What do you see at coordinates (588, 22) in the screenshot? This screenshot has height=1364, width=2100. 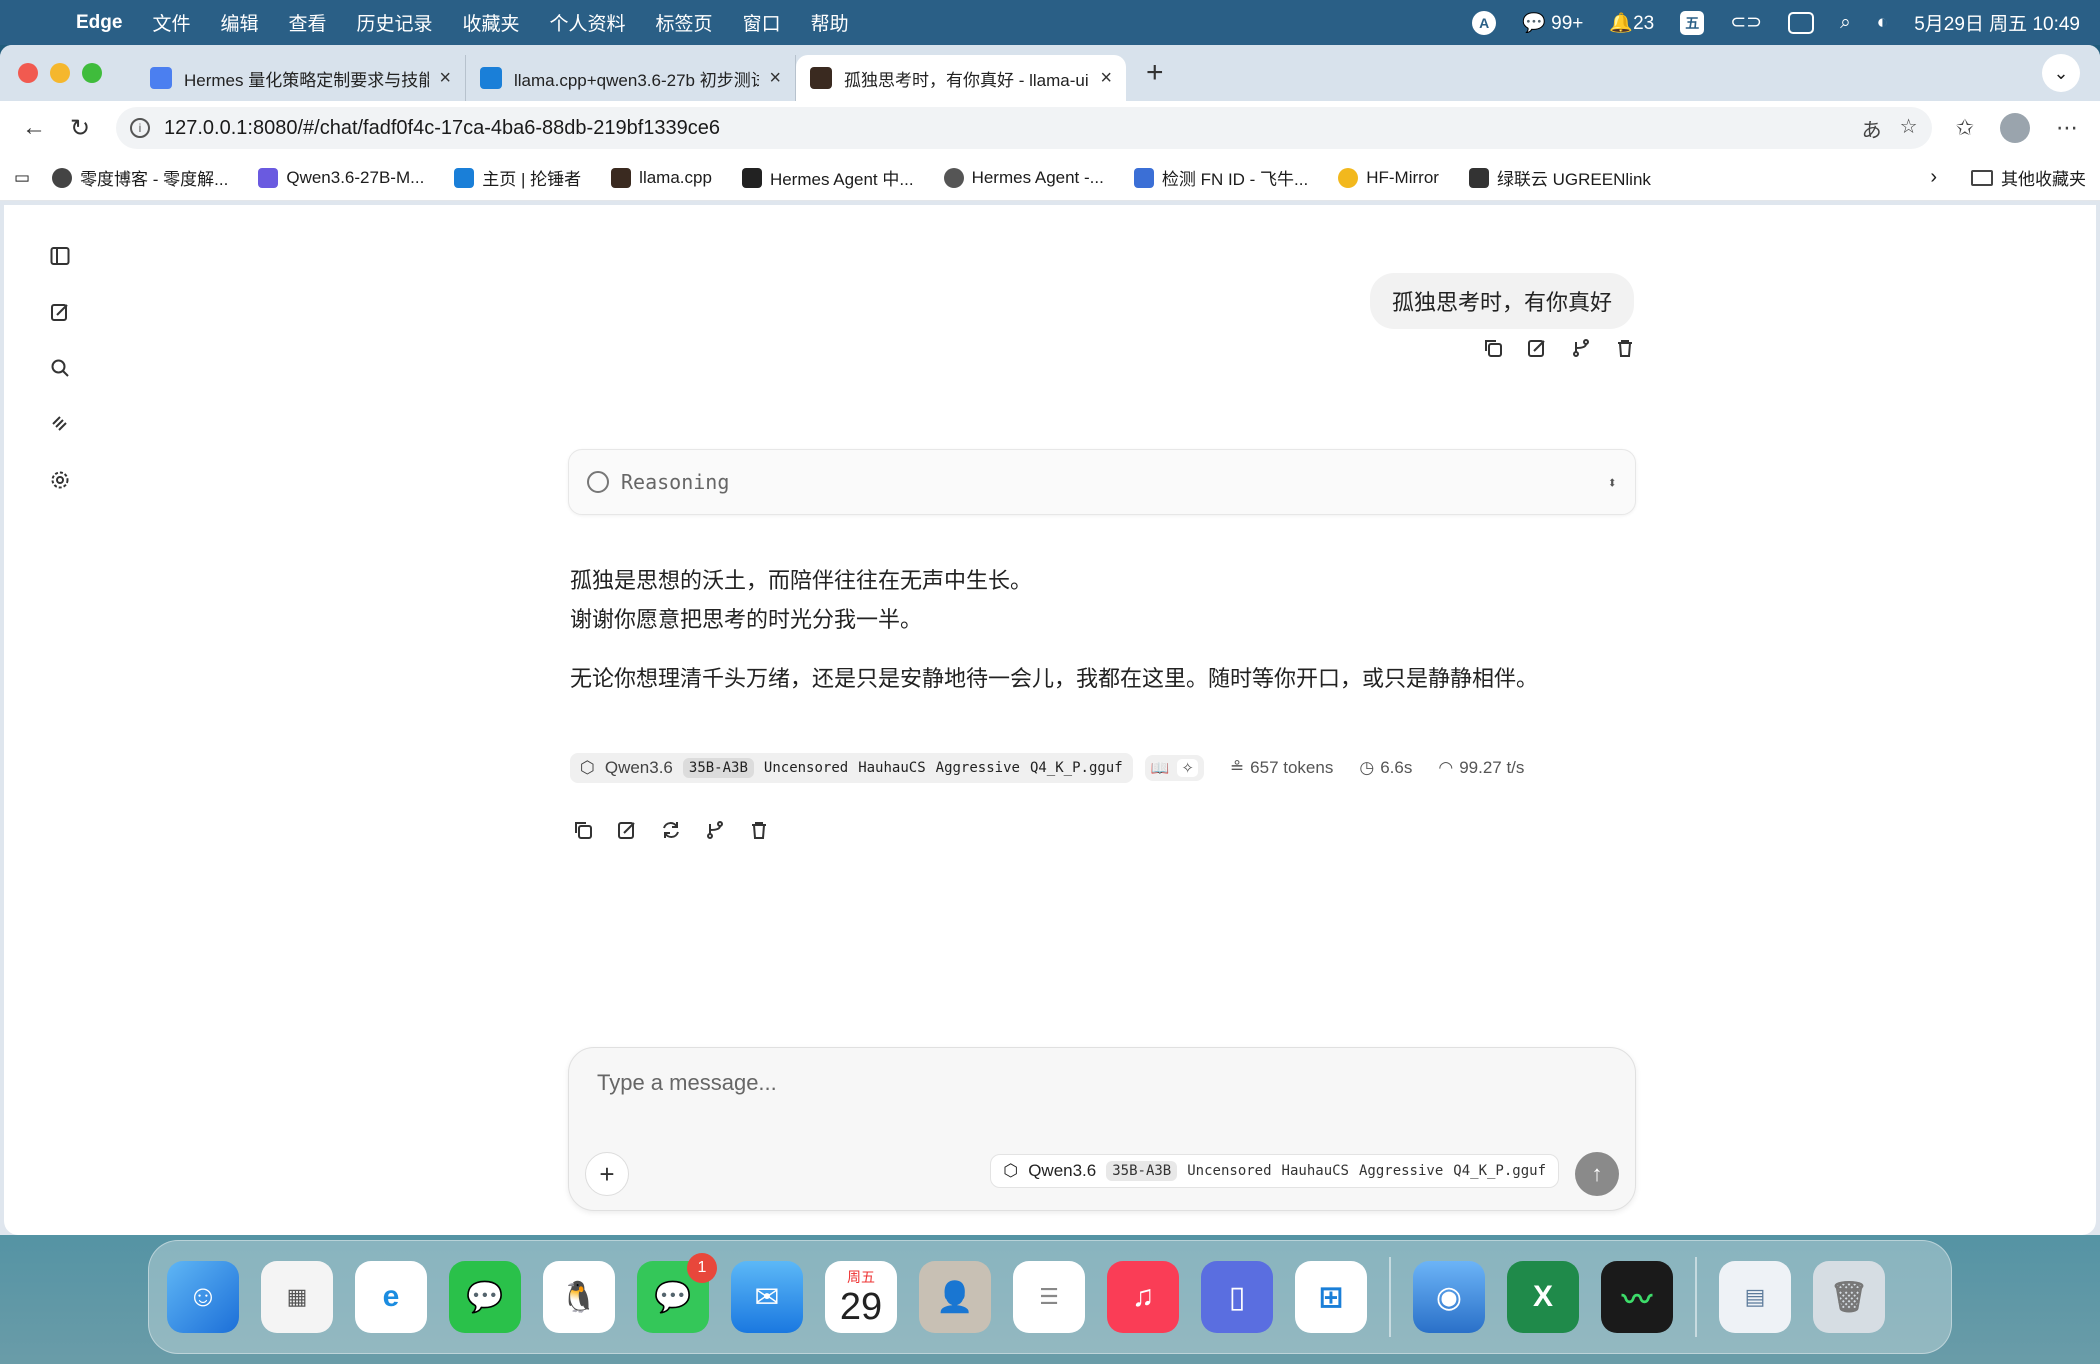 I see `menu-profile: 个人资料` at bounding box center [588, 22].